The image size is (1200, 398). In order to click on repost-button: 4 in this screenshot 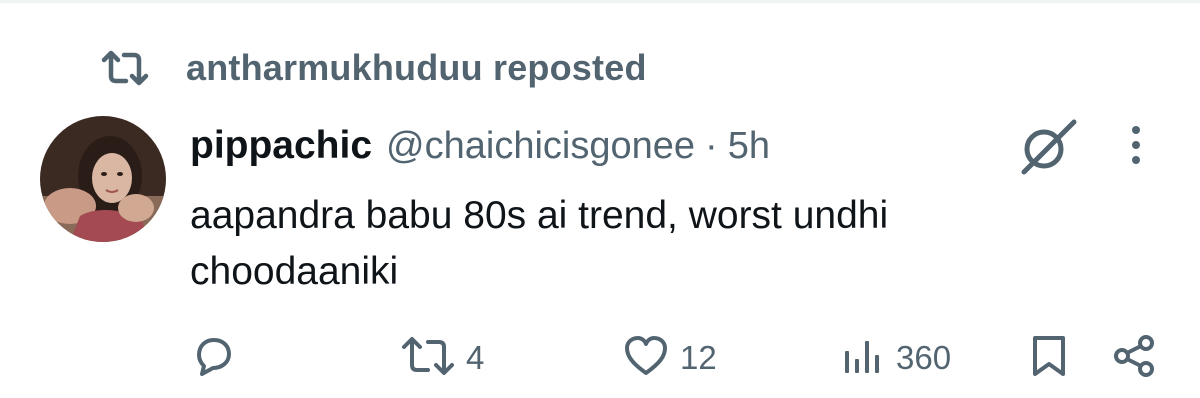, I will do `click(442, 358)`.